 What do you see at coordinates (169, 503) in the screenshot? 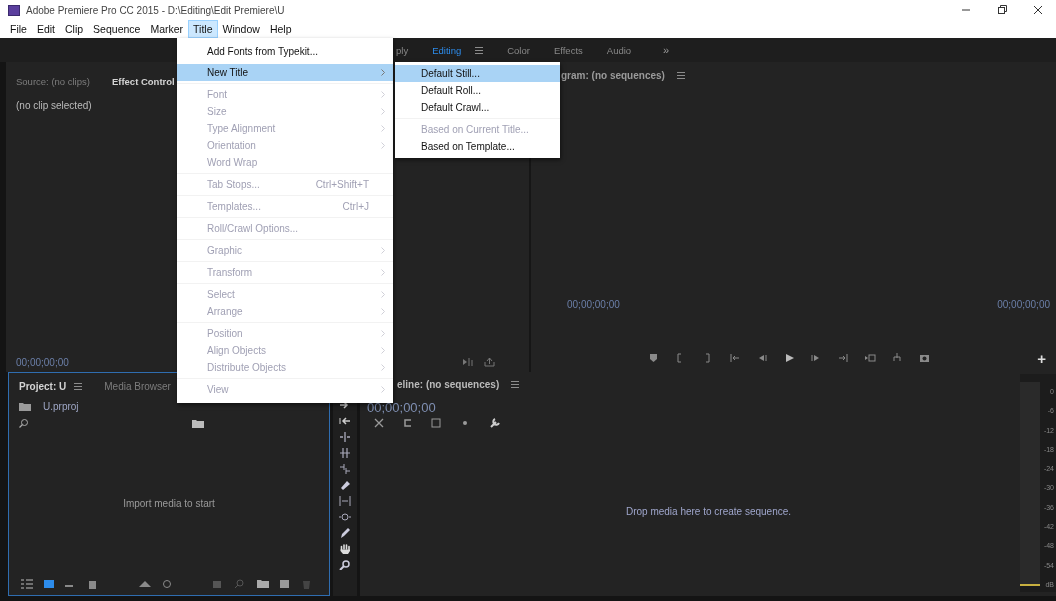
I see `empty-message: Import media to start` at bounding box center [169, 503].